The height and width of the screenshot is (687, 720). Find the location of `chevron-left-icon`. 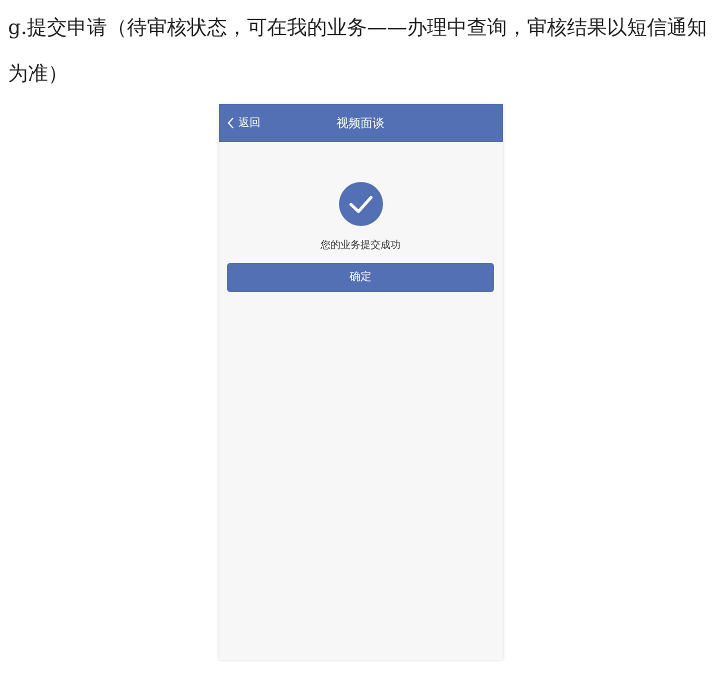

chevron-left-icon is located at coordinates (230, 123).